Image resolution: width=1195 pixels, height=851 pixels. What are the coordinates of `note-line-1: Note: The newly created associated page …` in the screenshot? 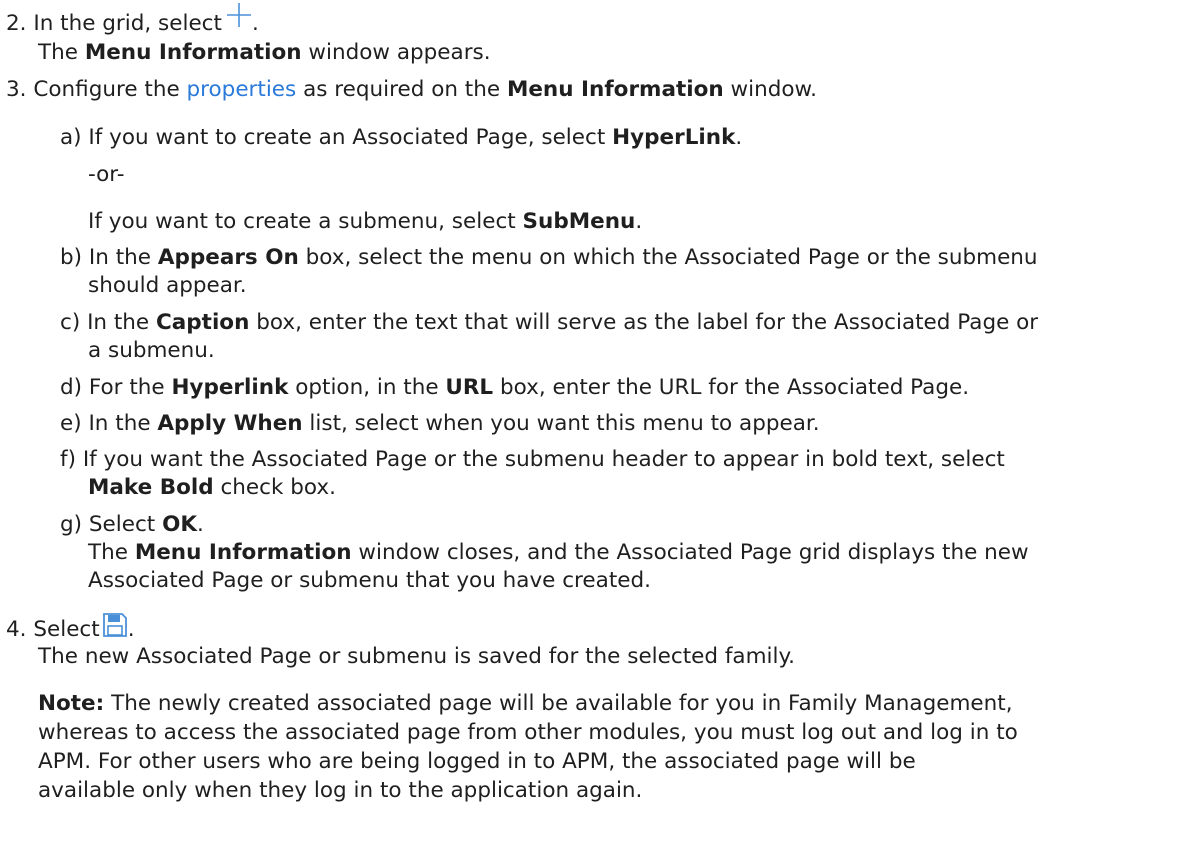 It's located at (525, 703).